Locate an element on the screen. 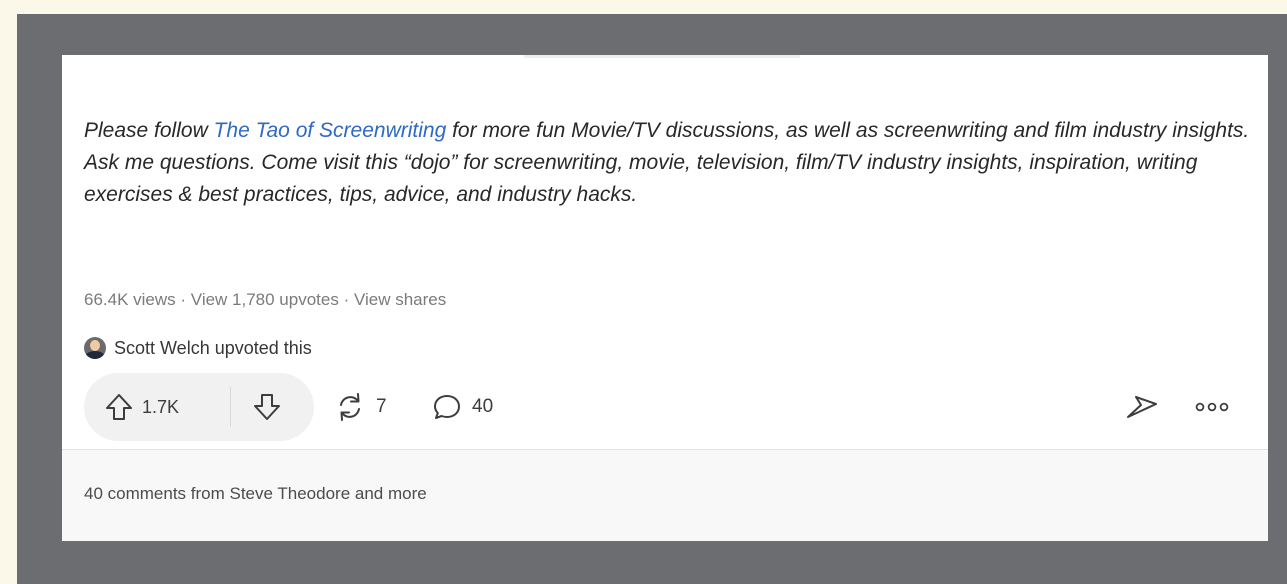 The height and width of the screenshot is (584, 1287). comment-bubble-icon is located at coordinates (447, 407).